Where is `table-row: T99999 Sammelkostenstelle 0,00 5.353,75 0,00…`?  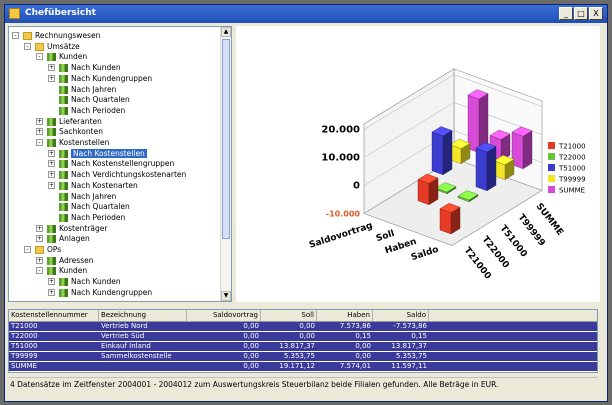
table-row: T99999 Sammelkostenstelle 0,00 5.353,75 0,00… is located at coordinates (303, 356).